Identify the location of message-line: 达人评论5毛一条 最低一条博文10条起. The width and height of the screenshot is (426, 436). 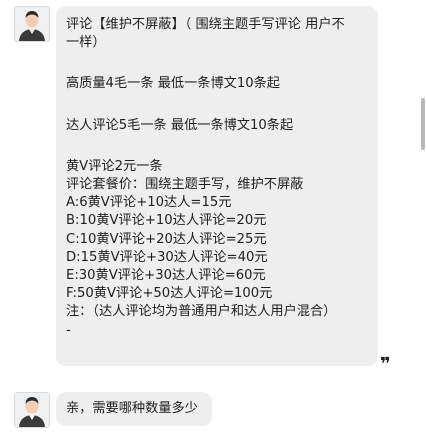
(180, 125).